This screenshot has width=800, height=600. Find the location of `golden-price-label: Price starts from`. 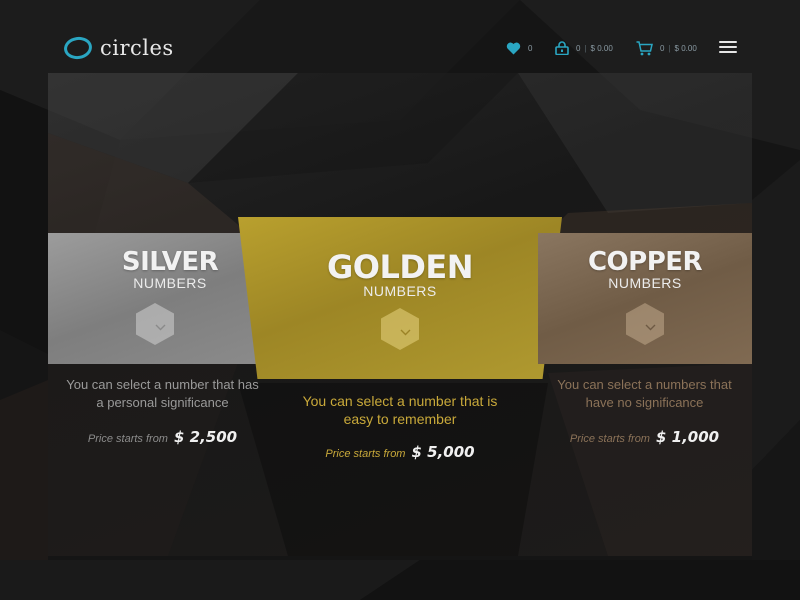

golden-price-label: Price starts from is located at coordinates (365, 454).